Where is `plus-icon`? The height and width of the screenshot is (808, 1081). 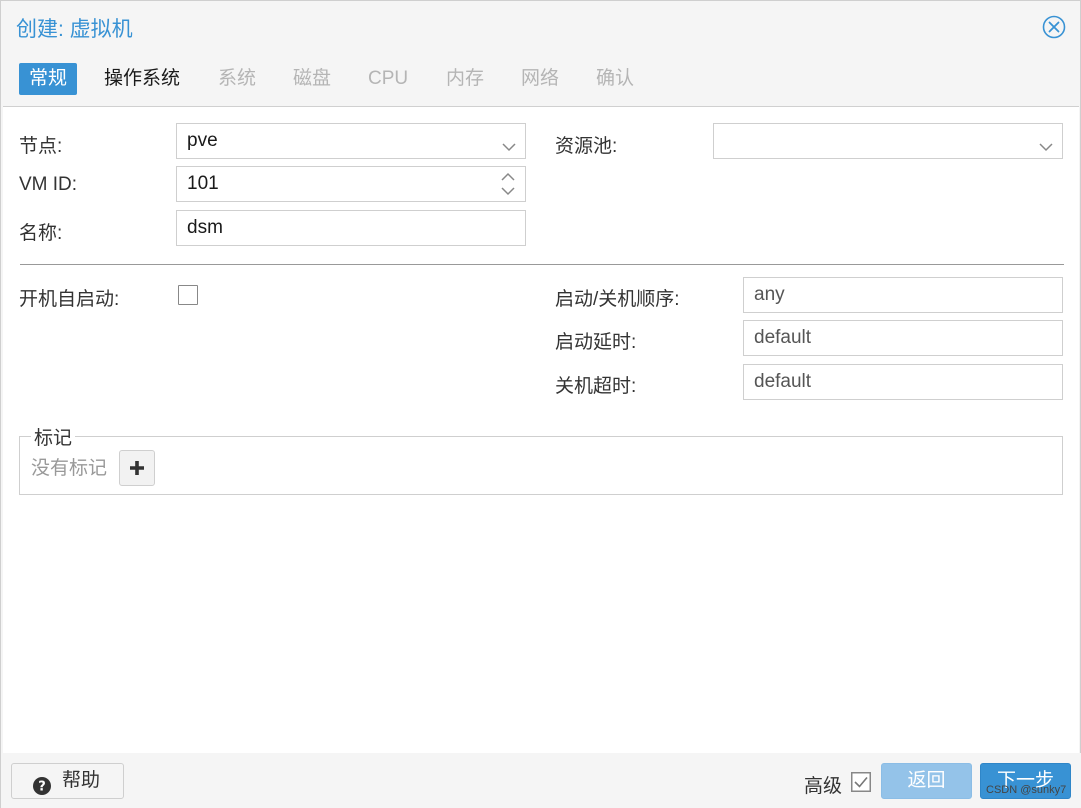 plus-icon is located at coordinates (137, 468).